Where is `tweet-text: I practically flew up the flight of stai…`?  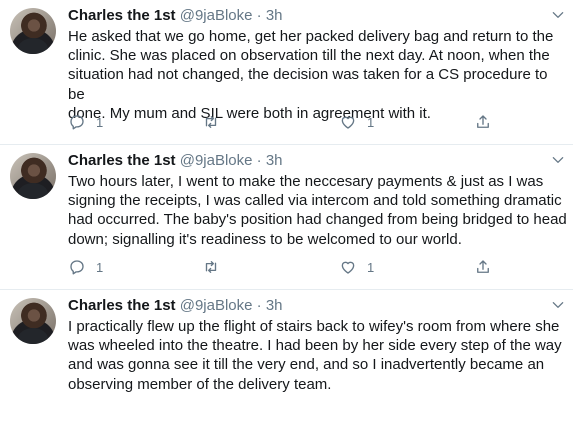
tweet-text: I practically flew up the flight of stai… is located at coordinates (315, 355).